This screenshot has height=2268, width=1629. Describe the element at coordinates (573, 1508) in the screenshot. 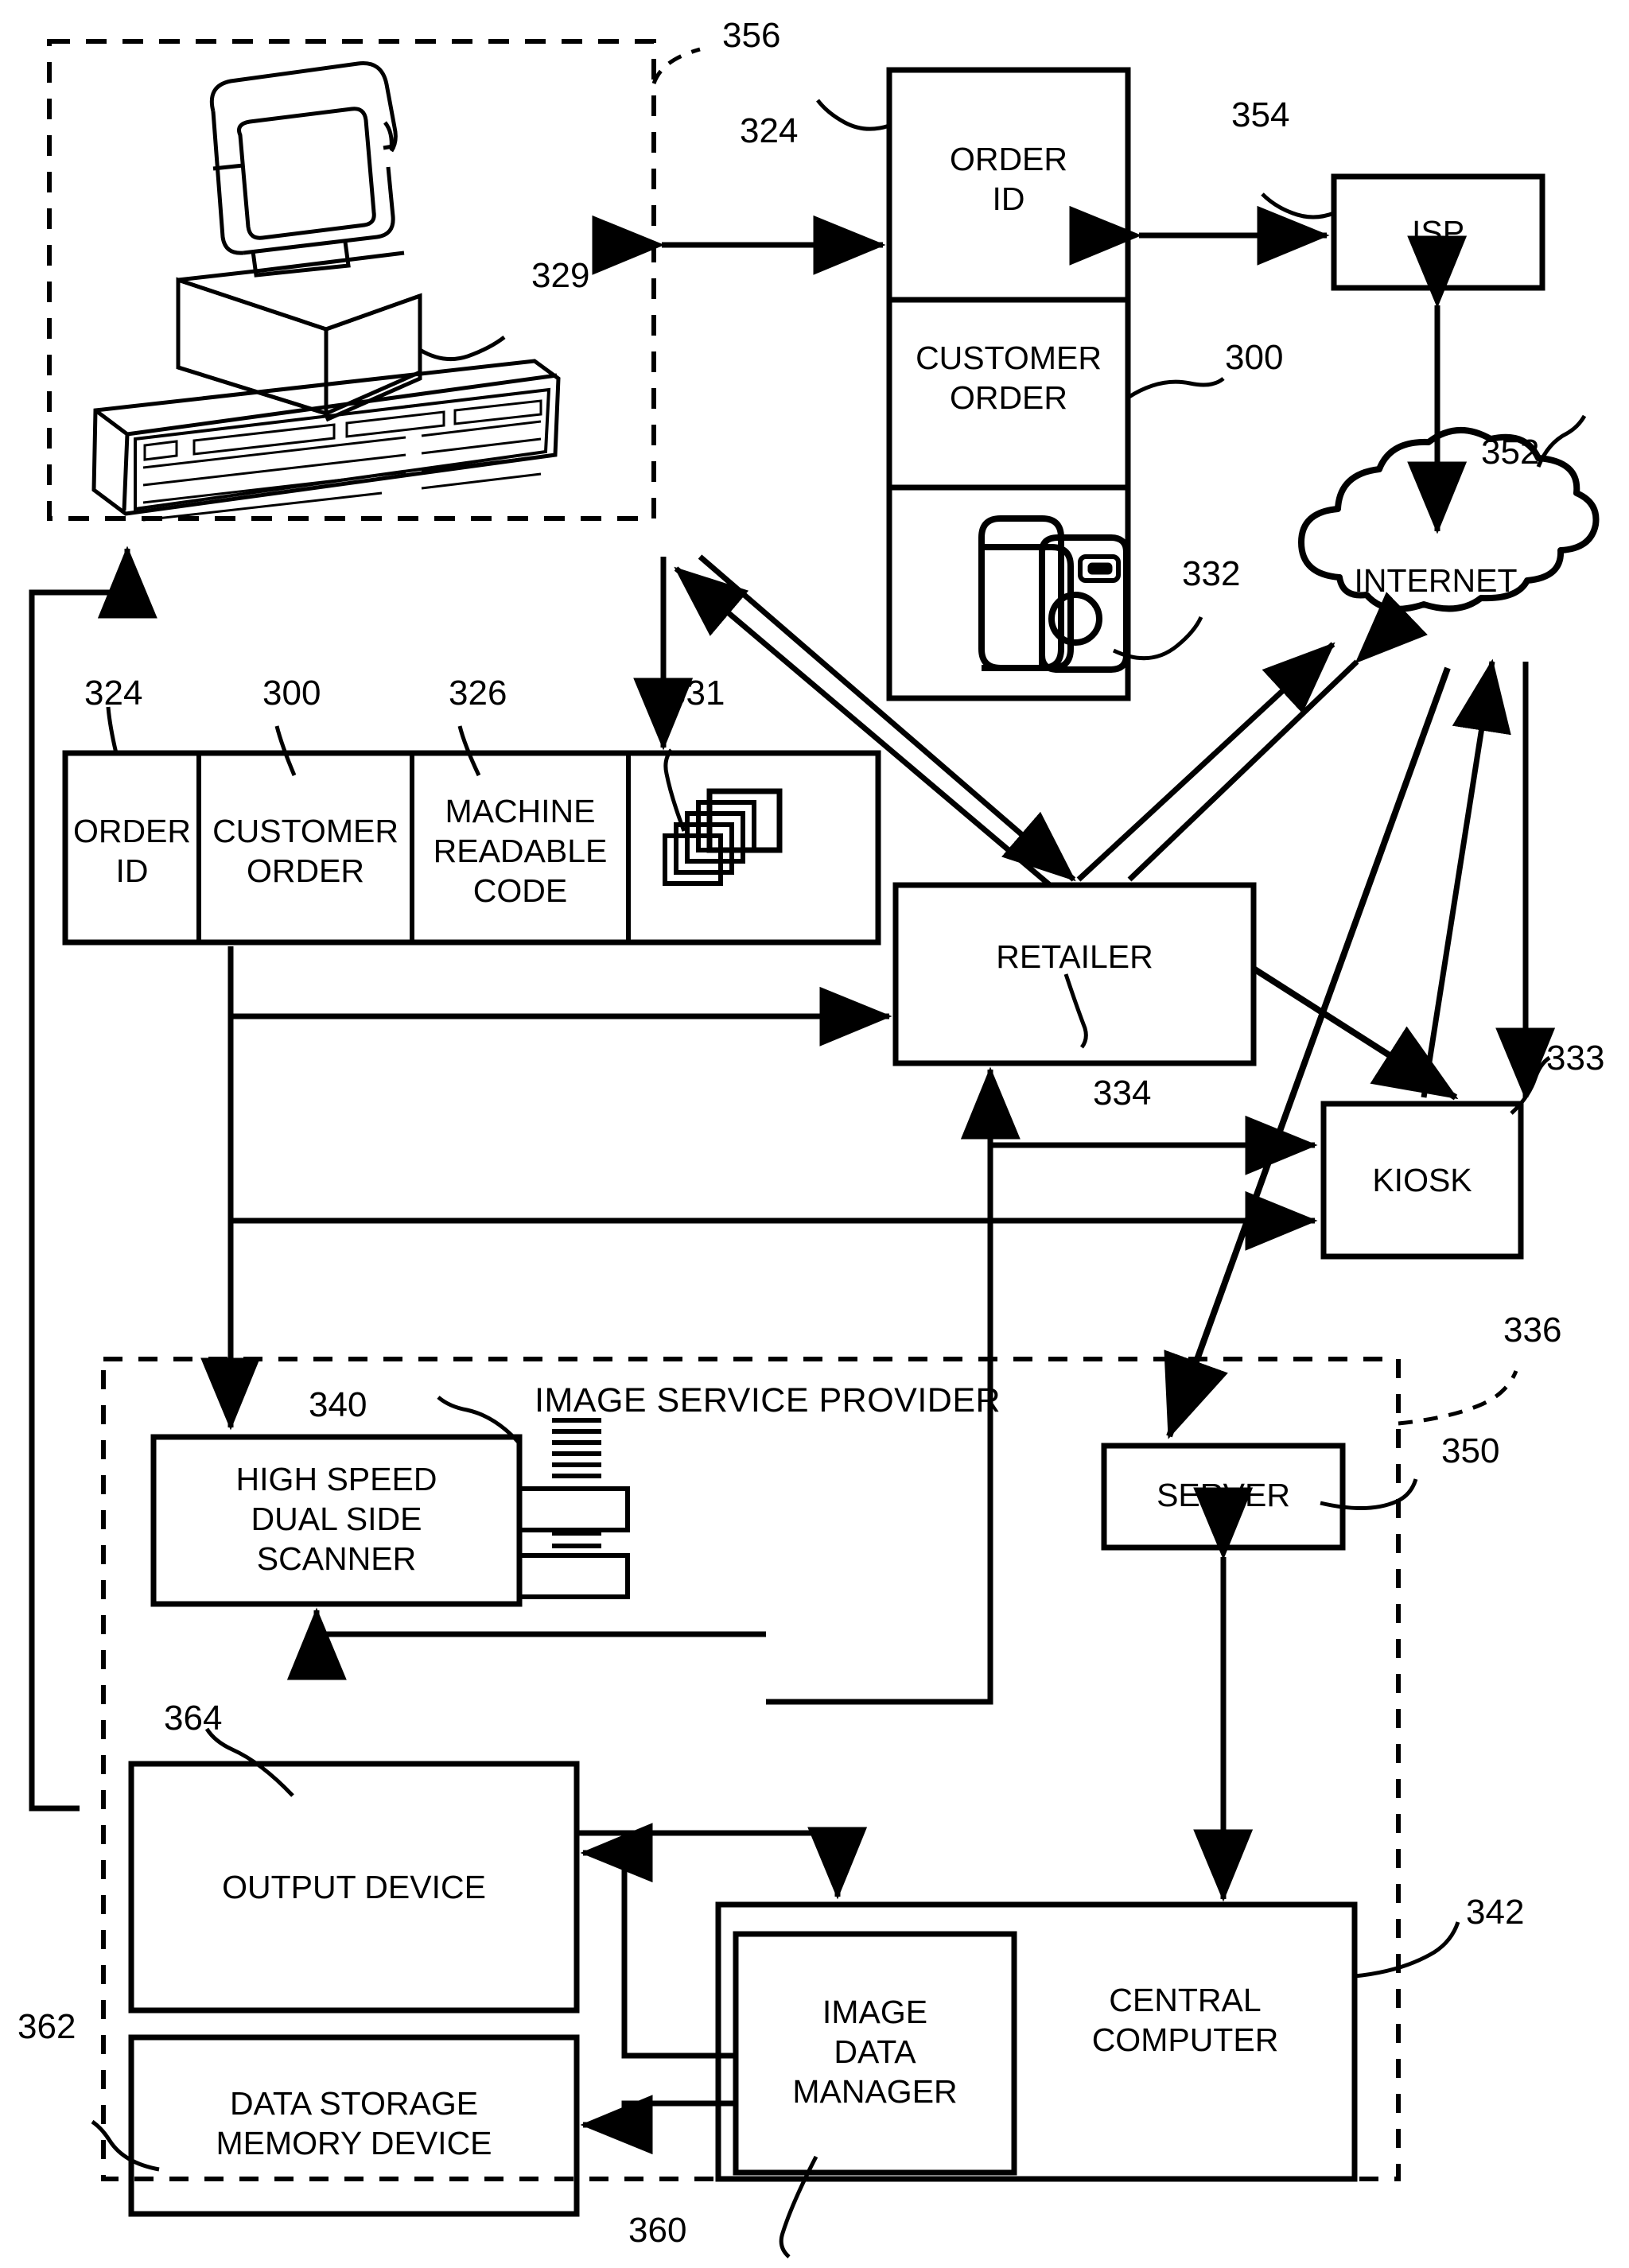

I see `scanner-trays` at that location.